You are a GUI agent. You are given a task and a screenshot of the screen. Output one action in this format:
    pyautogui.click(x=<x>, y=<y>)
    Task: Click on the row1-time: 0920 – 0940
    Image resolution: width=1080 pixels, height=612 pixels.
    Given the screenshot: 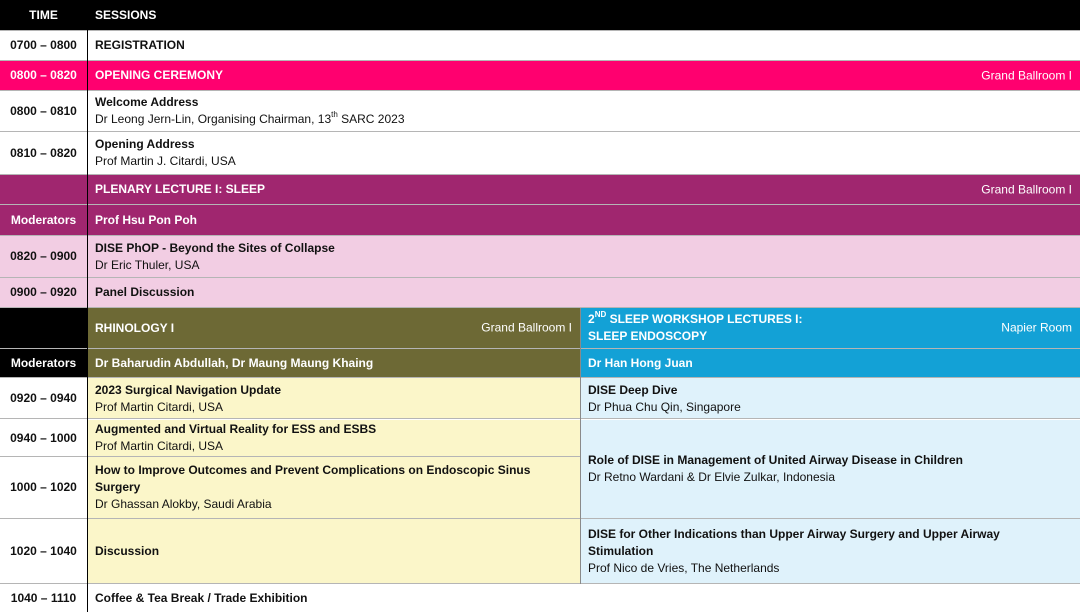 What is the action you would take?
    pyautogui.click(x=43, y=398)
    